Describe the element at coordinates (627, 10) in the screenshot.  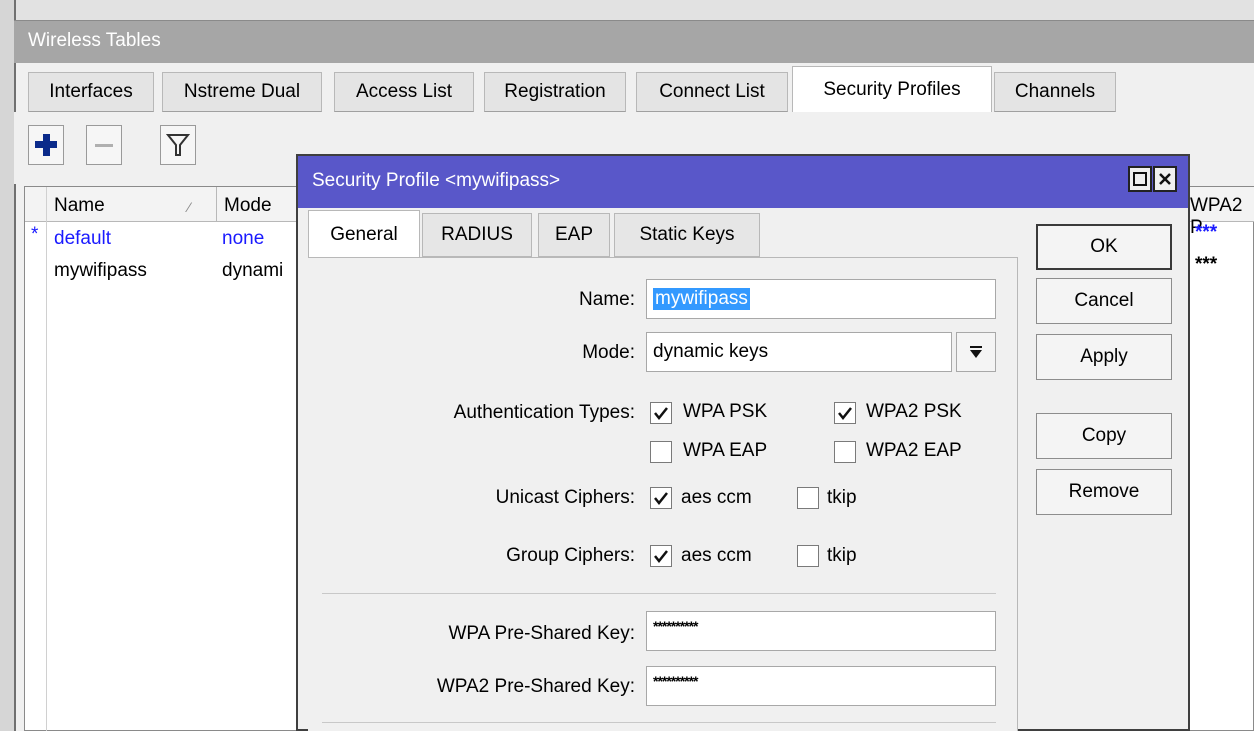
I see `outer-top-edge` at that location.